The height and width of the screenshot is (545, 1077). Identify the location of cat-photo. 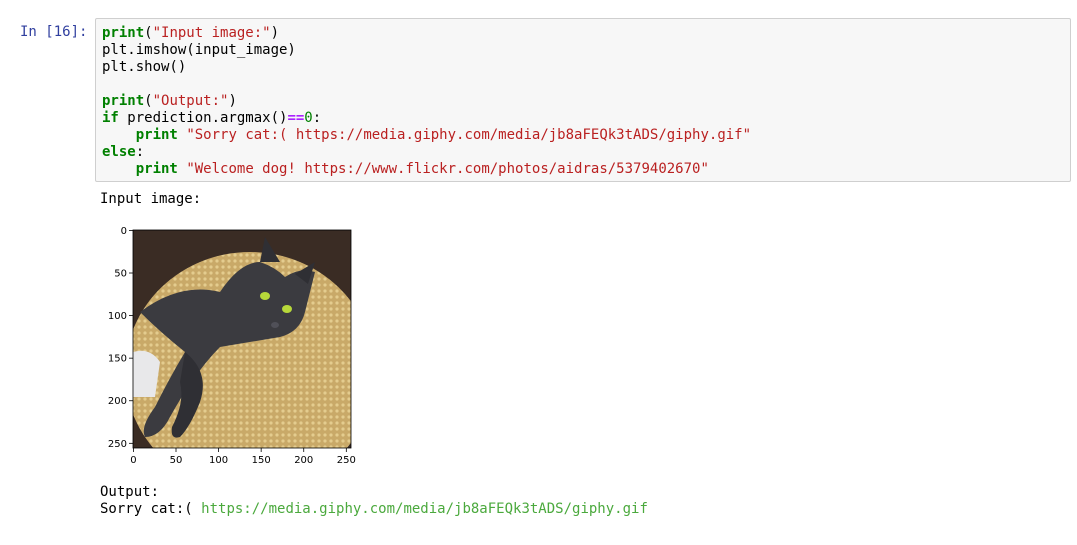
(242, 339).